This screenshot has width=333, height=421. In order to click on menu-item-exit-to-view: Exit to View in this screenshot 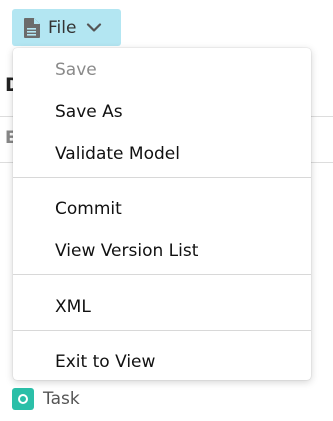, I will do `click(162, 362)`.